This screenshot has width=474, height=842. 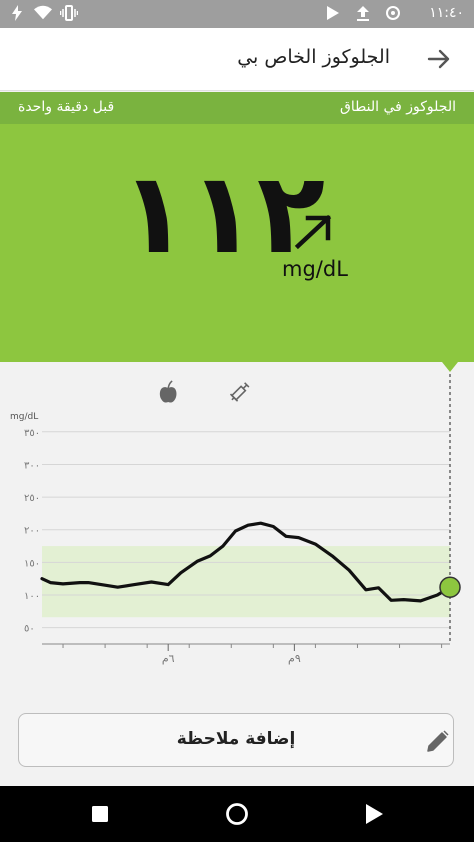 What do you see at coordinates (446, 13) in the screenshot?
I see `status-time: ١١:٤٠` at bounding box center [446, 13].